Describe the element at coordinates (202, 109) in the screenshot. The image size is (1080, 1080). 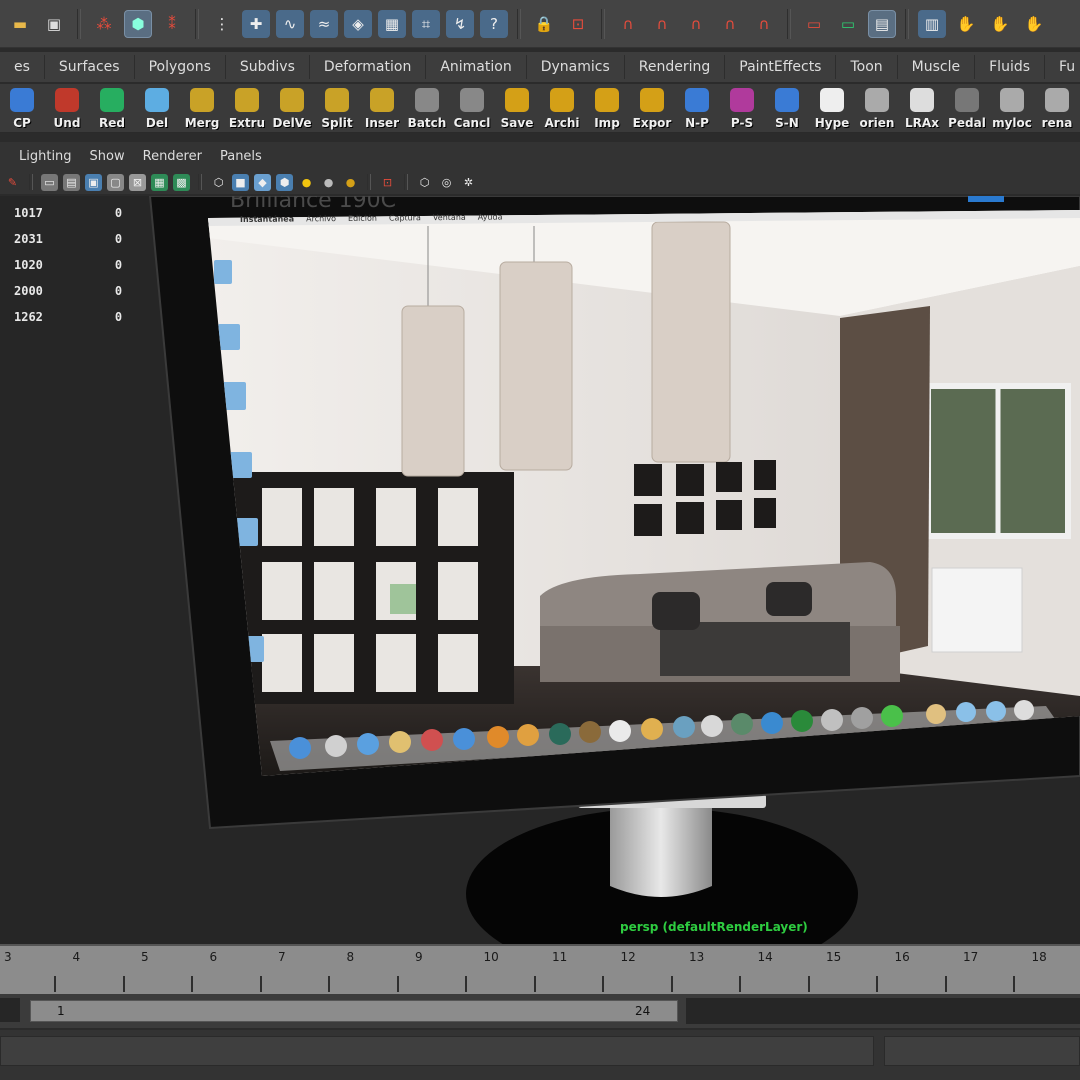
I see `shelf-button: Merg` at that location.